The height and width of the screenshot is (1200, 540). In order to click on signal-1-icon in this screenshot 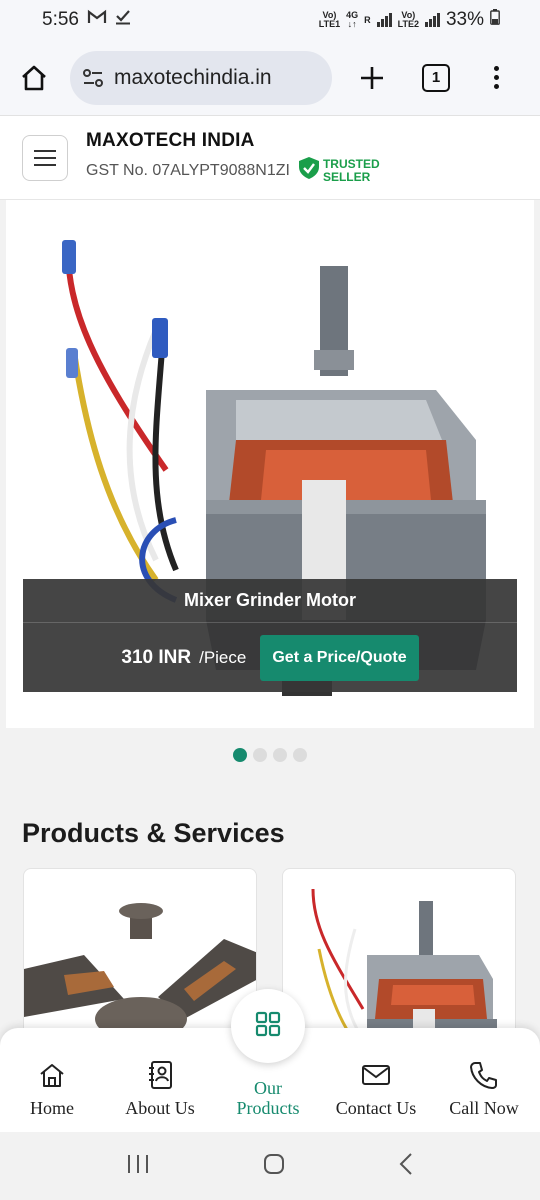, I will do `click(384, 20)`.